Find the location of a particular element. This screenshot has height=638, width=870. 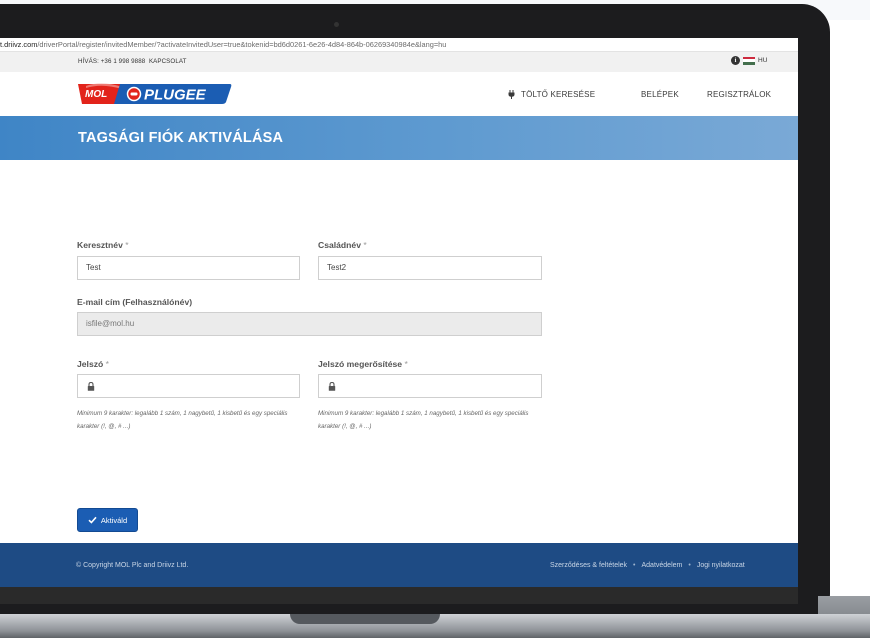

call-text: HÍVÁS: +36 1 998 9888 is located at coordinates (112, 61).